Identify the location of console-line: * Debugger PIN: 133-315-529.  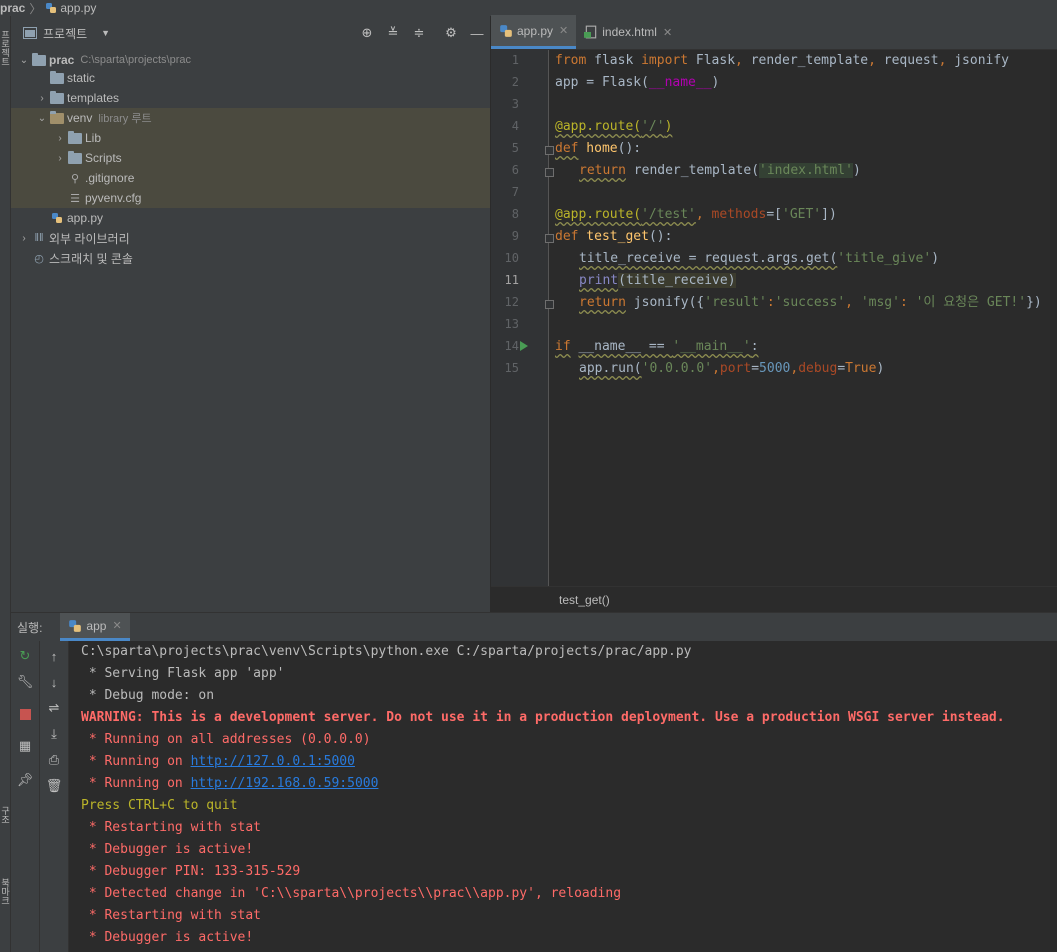
(191, 871).